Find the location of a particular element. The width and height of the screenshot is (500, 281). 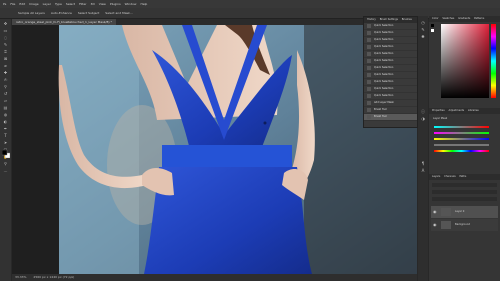

properties-title: Layer Mask is located at coordinates (440, 118).